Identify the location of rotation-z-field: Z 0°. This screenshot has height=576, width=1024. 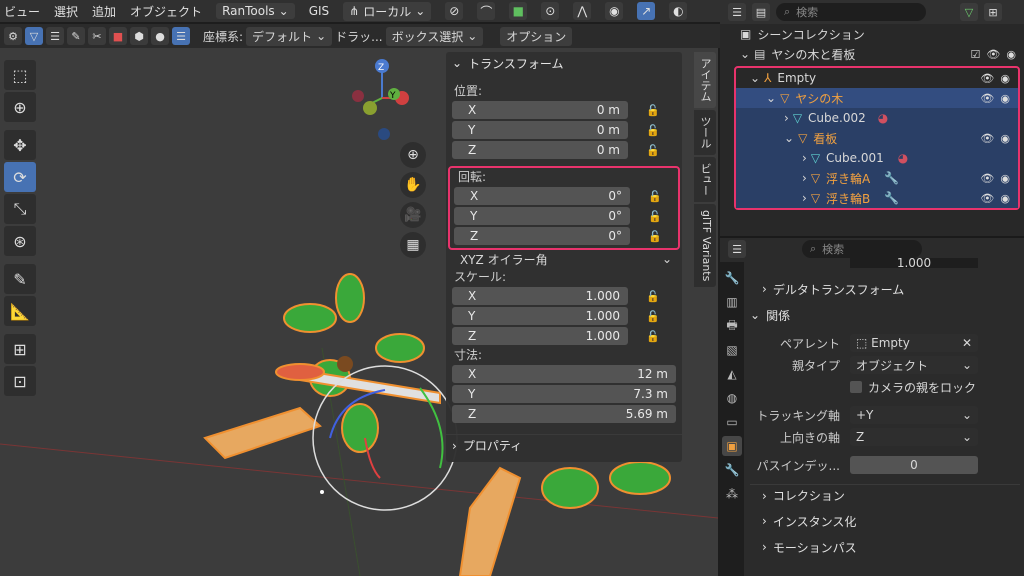
(542, 236).